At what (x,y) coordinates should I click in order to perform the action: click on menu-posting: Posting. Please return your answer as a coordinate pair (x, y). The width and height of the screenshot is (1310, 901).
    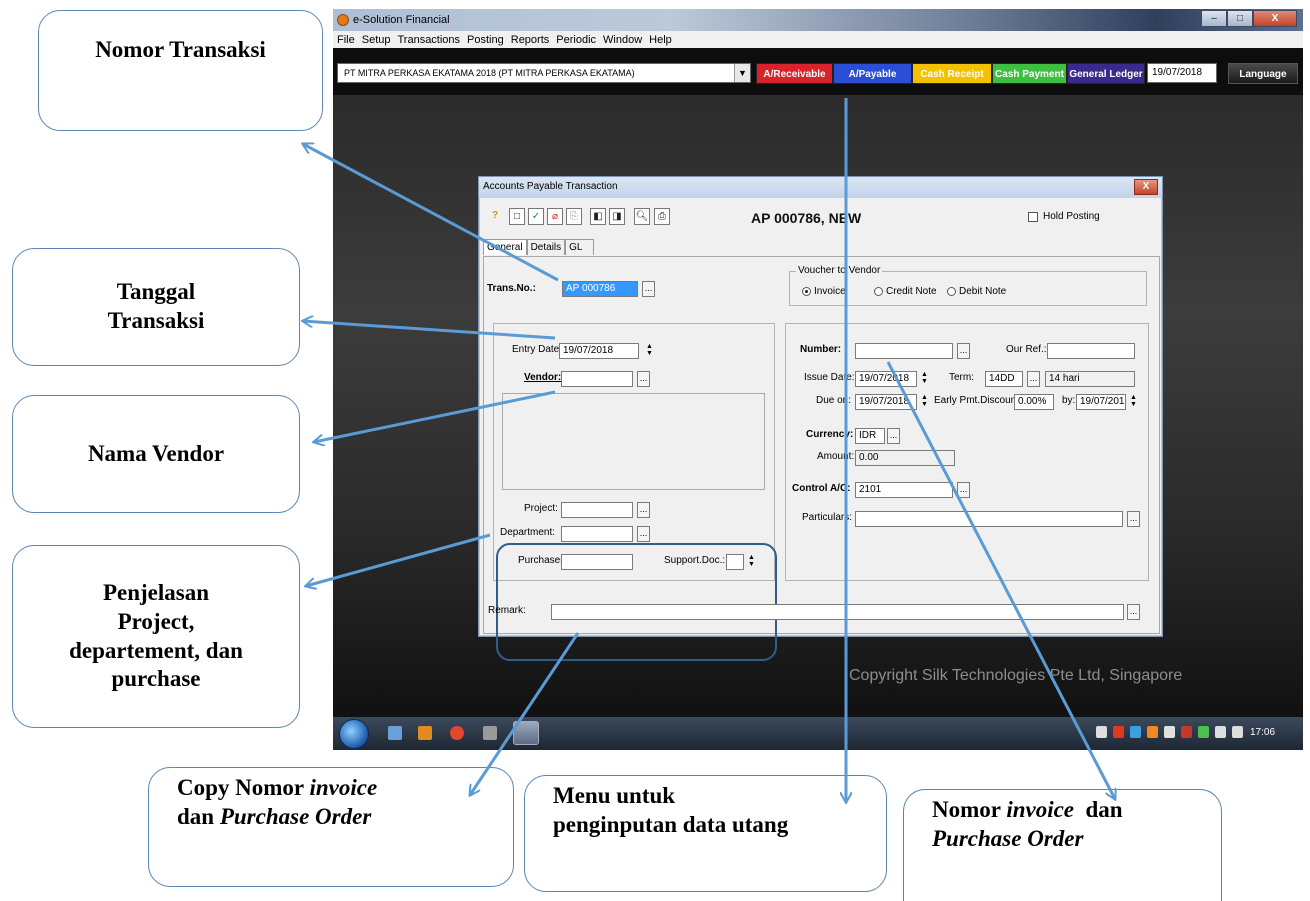
    Looking at the image, I should click on (485, 40).